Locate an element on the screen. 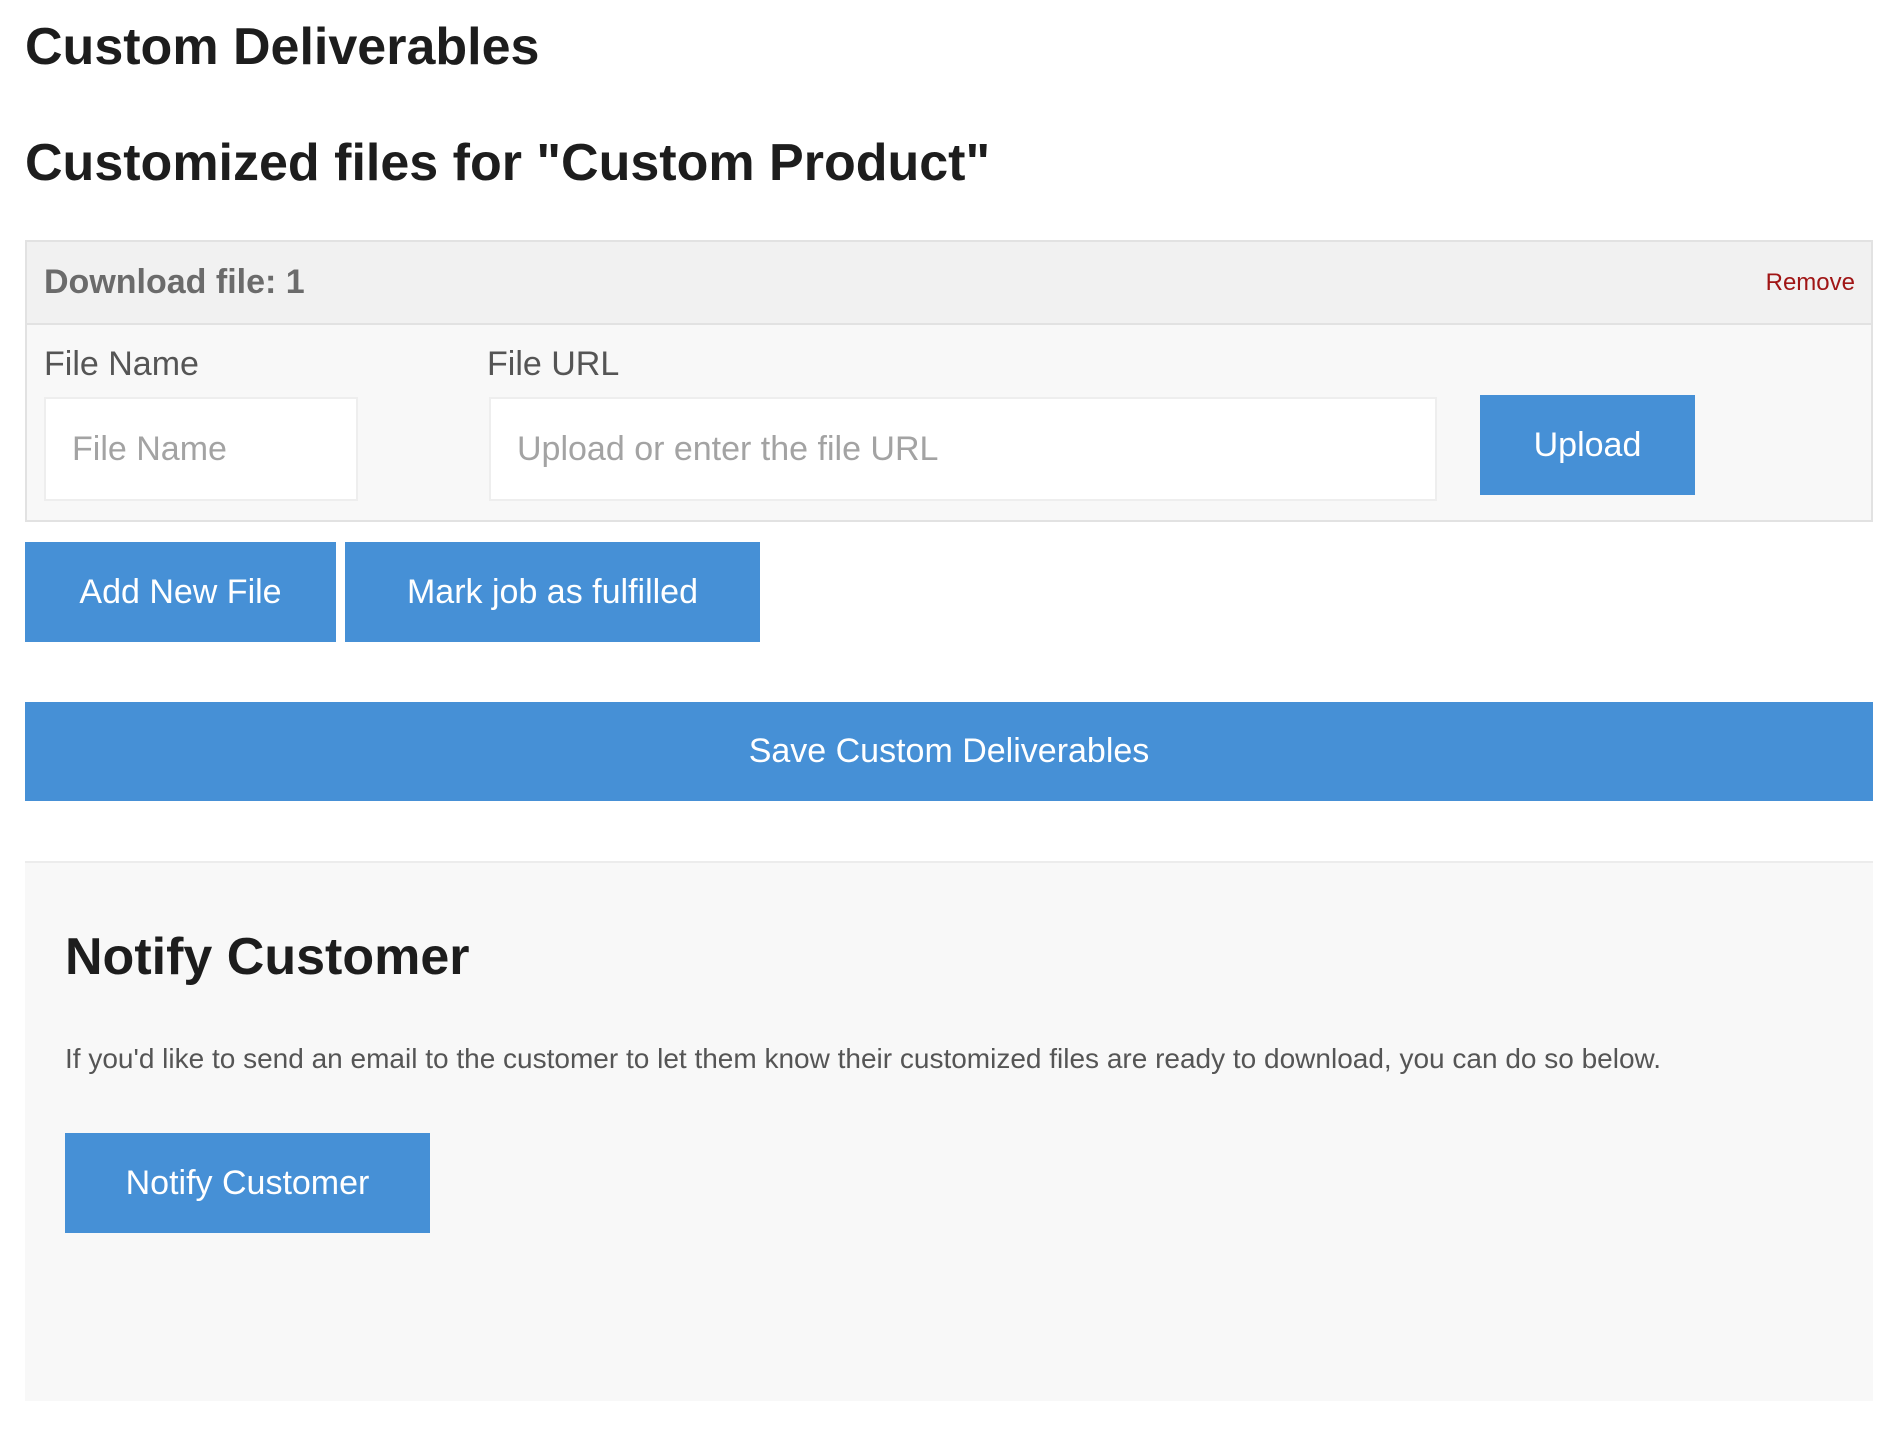 This screenshot has width=1890, height=1432. file-actions-row: Add New File Mark job as fulfilled is located at coordinates (950, 592).